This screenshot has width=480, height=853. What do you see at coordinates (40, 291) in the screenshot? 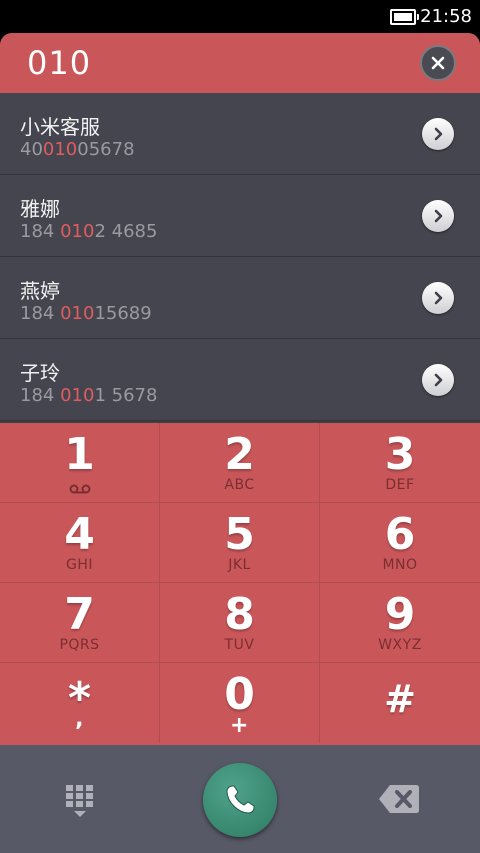
I see `contact-name: 燕婷` at bounding box center [40, 291].